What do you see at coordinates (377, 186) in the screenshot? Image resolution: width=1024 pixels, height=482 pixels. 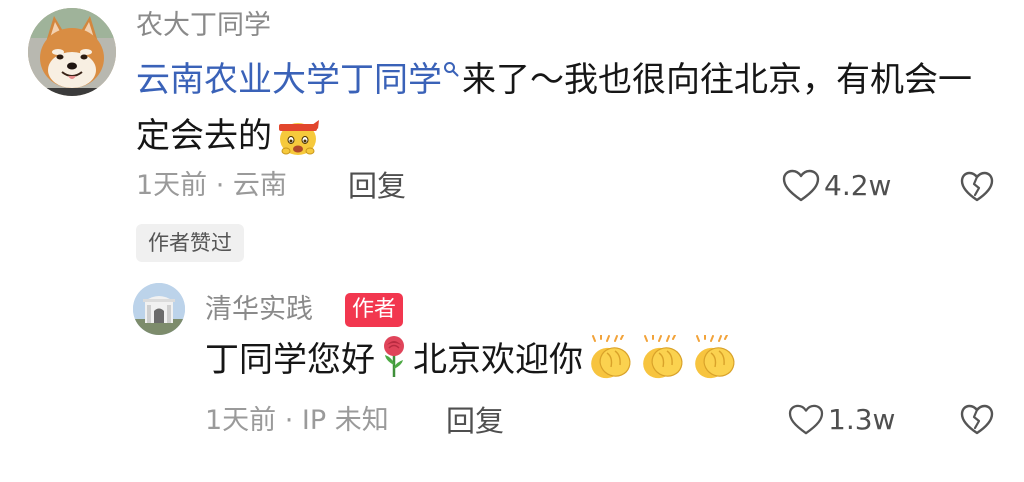 I see `reply-button: 回复` at bounding box center [377, 186].